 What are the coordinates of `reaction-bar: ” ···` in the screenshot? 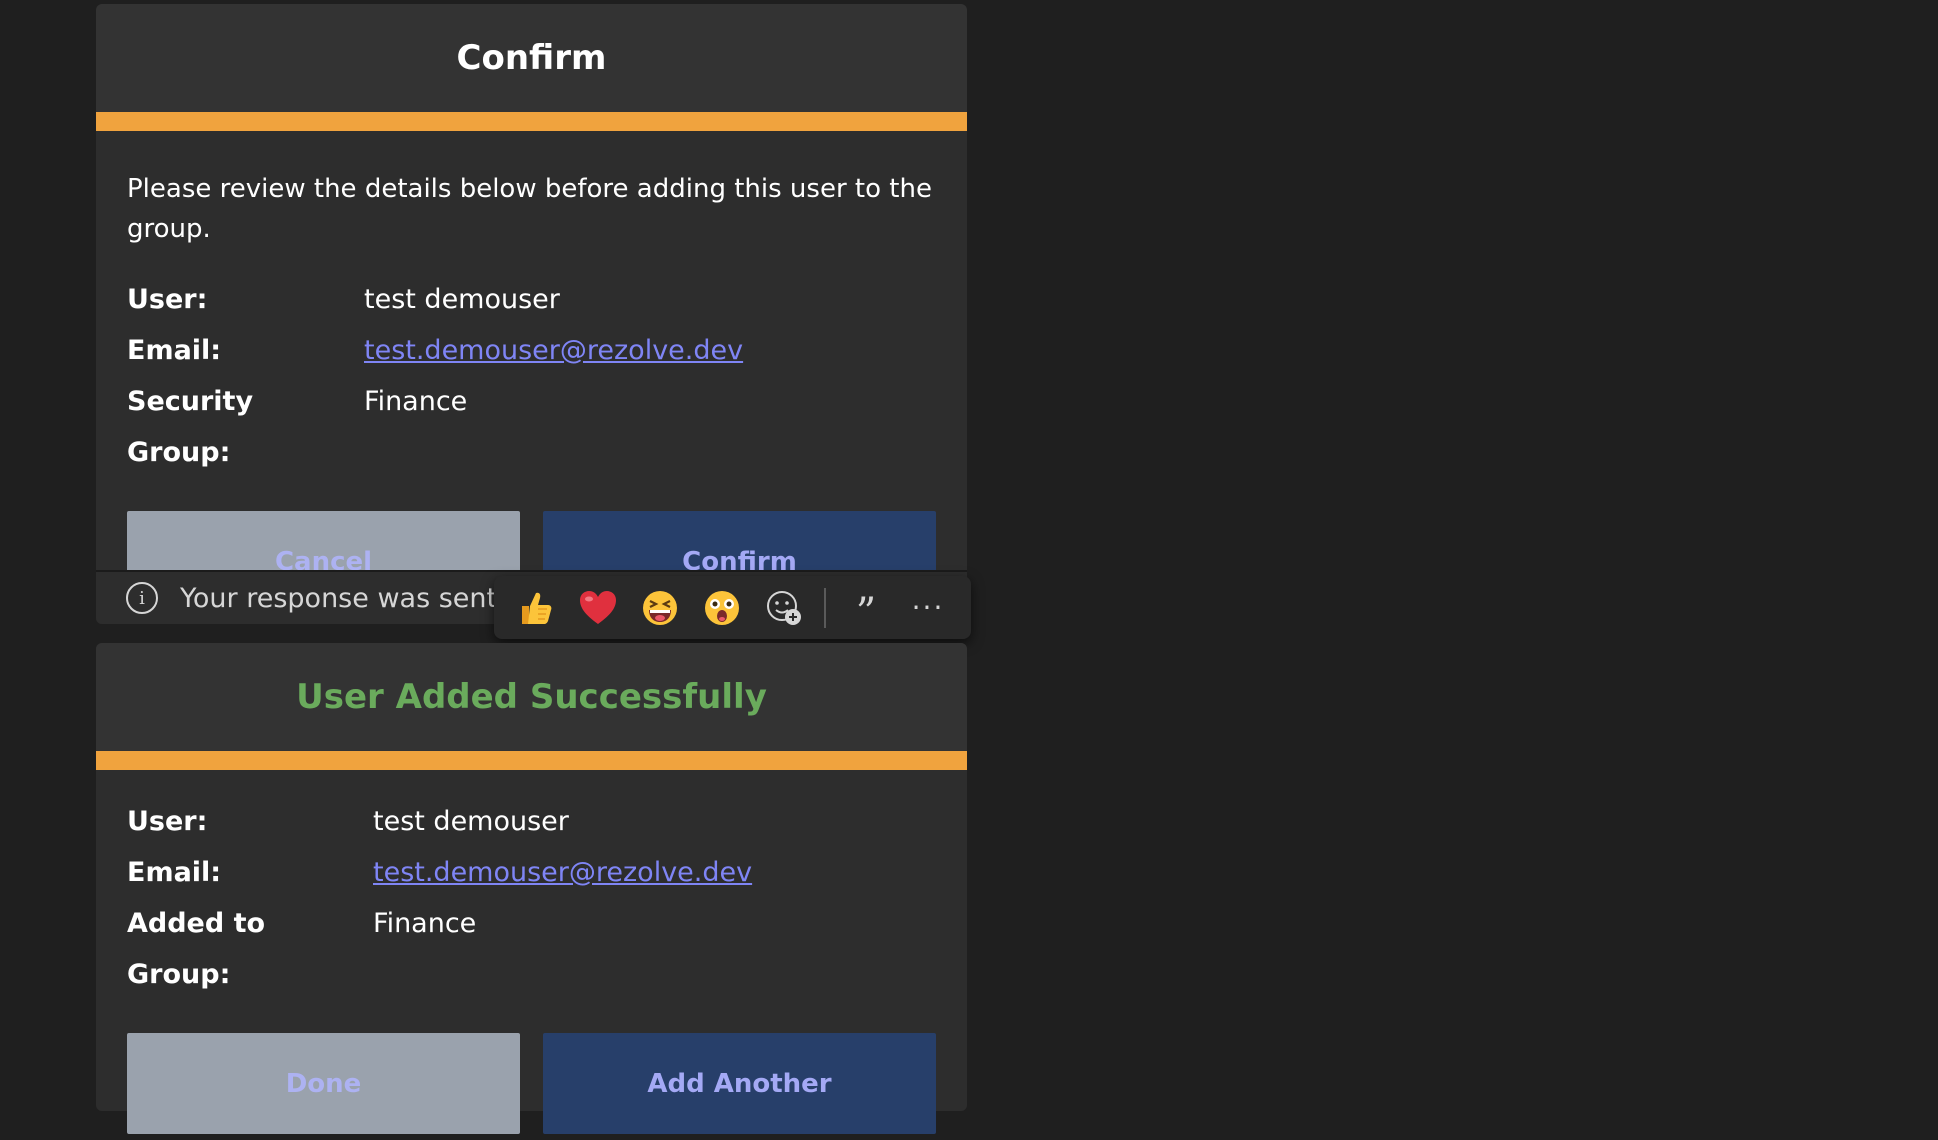 It's located at (732, 607).